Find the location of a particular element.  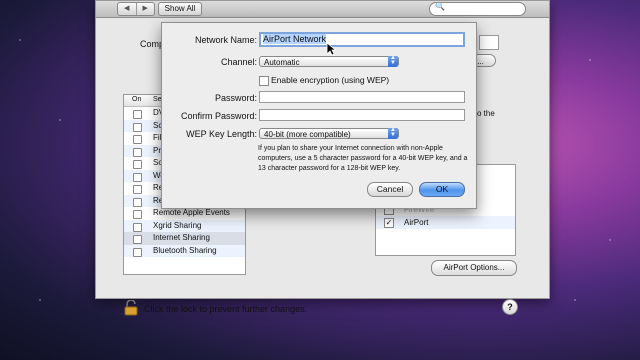

service-name: Bluetooth Sharing is located at coordinates (185, 250).